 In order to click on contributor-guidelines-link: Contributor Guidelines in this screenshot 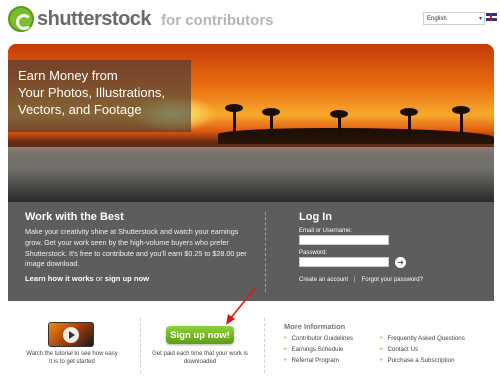, I will do `click(318, 338)`.